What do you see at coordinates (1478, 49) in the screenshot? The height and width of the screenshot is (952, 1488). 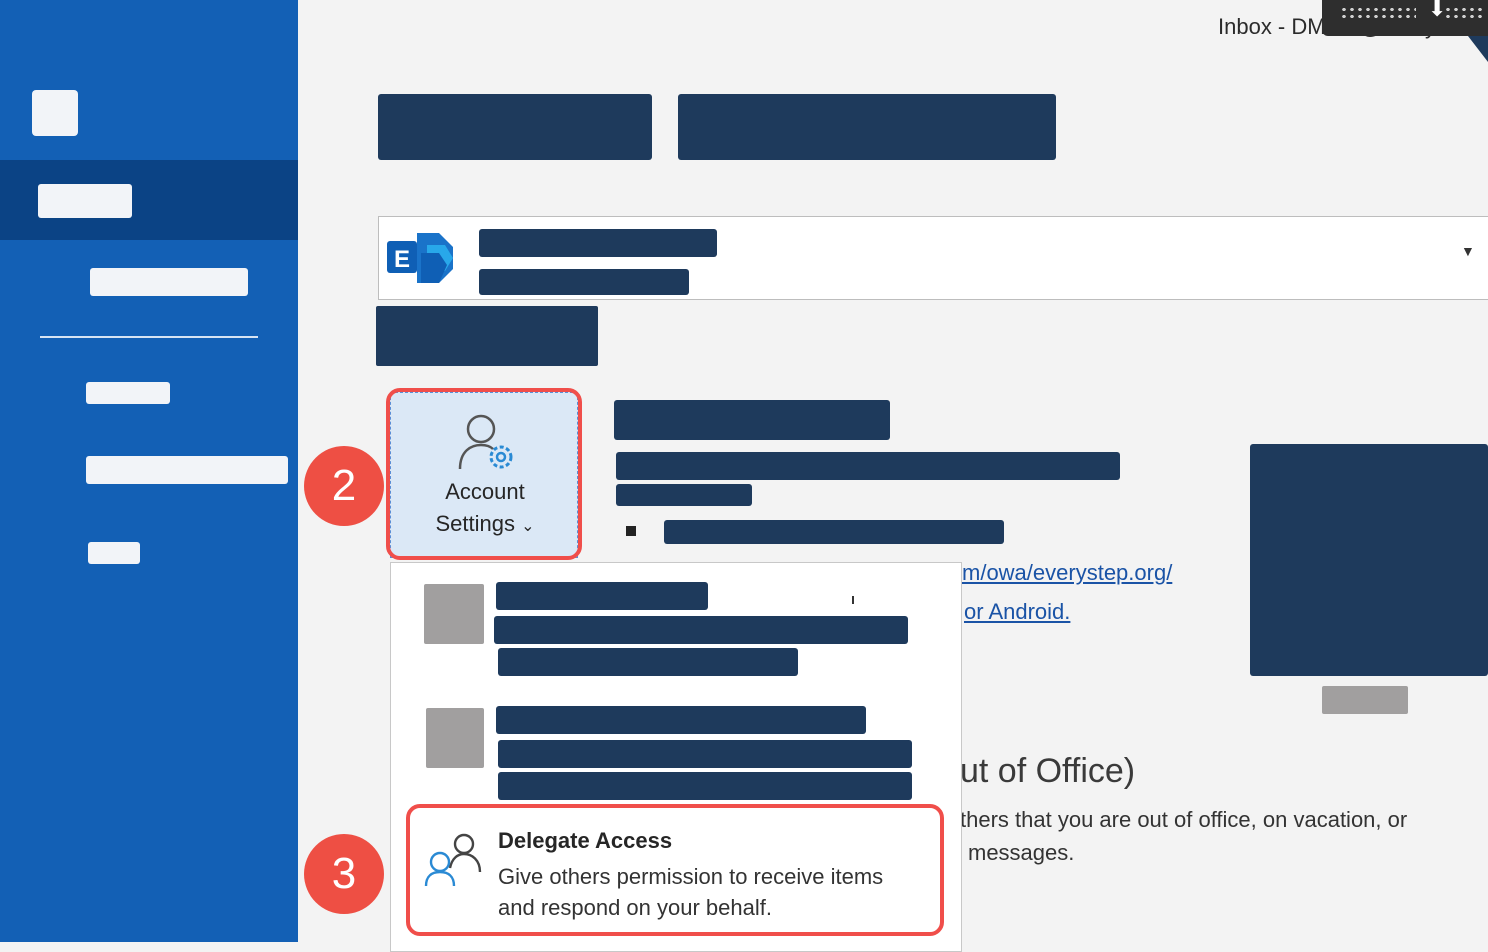 I see `window-corner-icon` at bounding box center [1478, 49].